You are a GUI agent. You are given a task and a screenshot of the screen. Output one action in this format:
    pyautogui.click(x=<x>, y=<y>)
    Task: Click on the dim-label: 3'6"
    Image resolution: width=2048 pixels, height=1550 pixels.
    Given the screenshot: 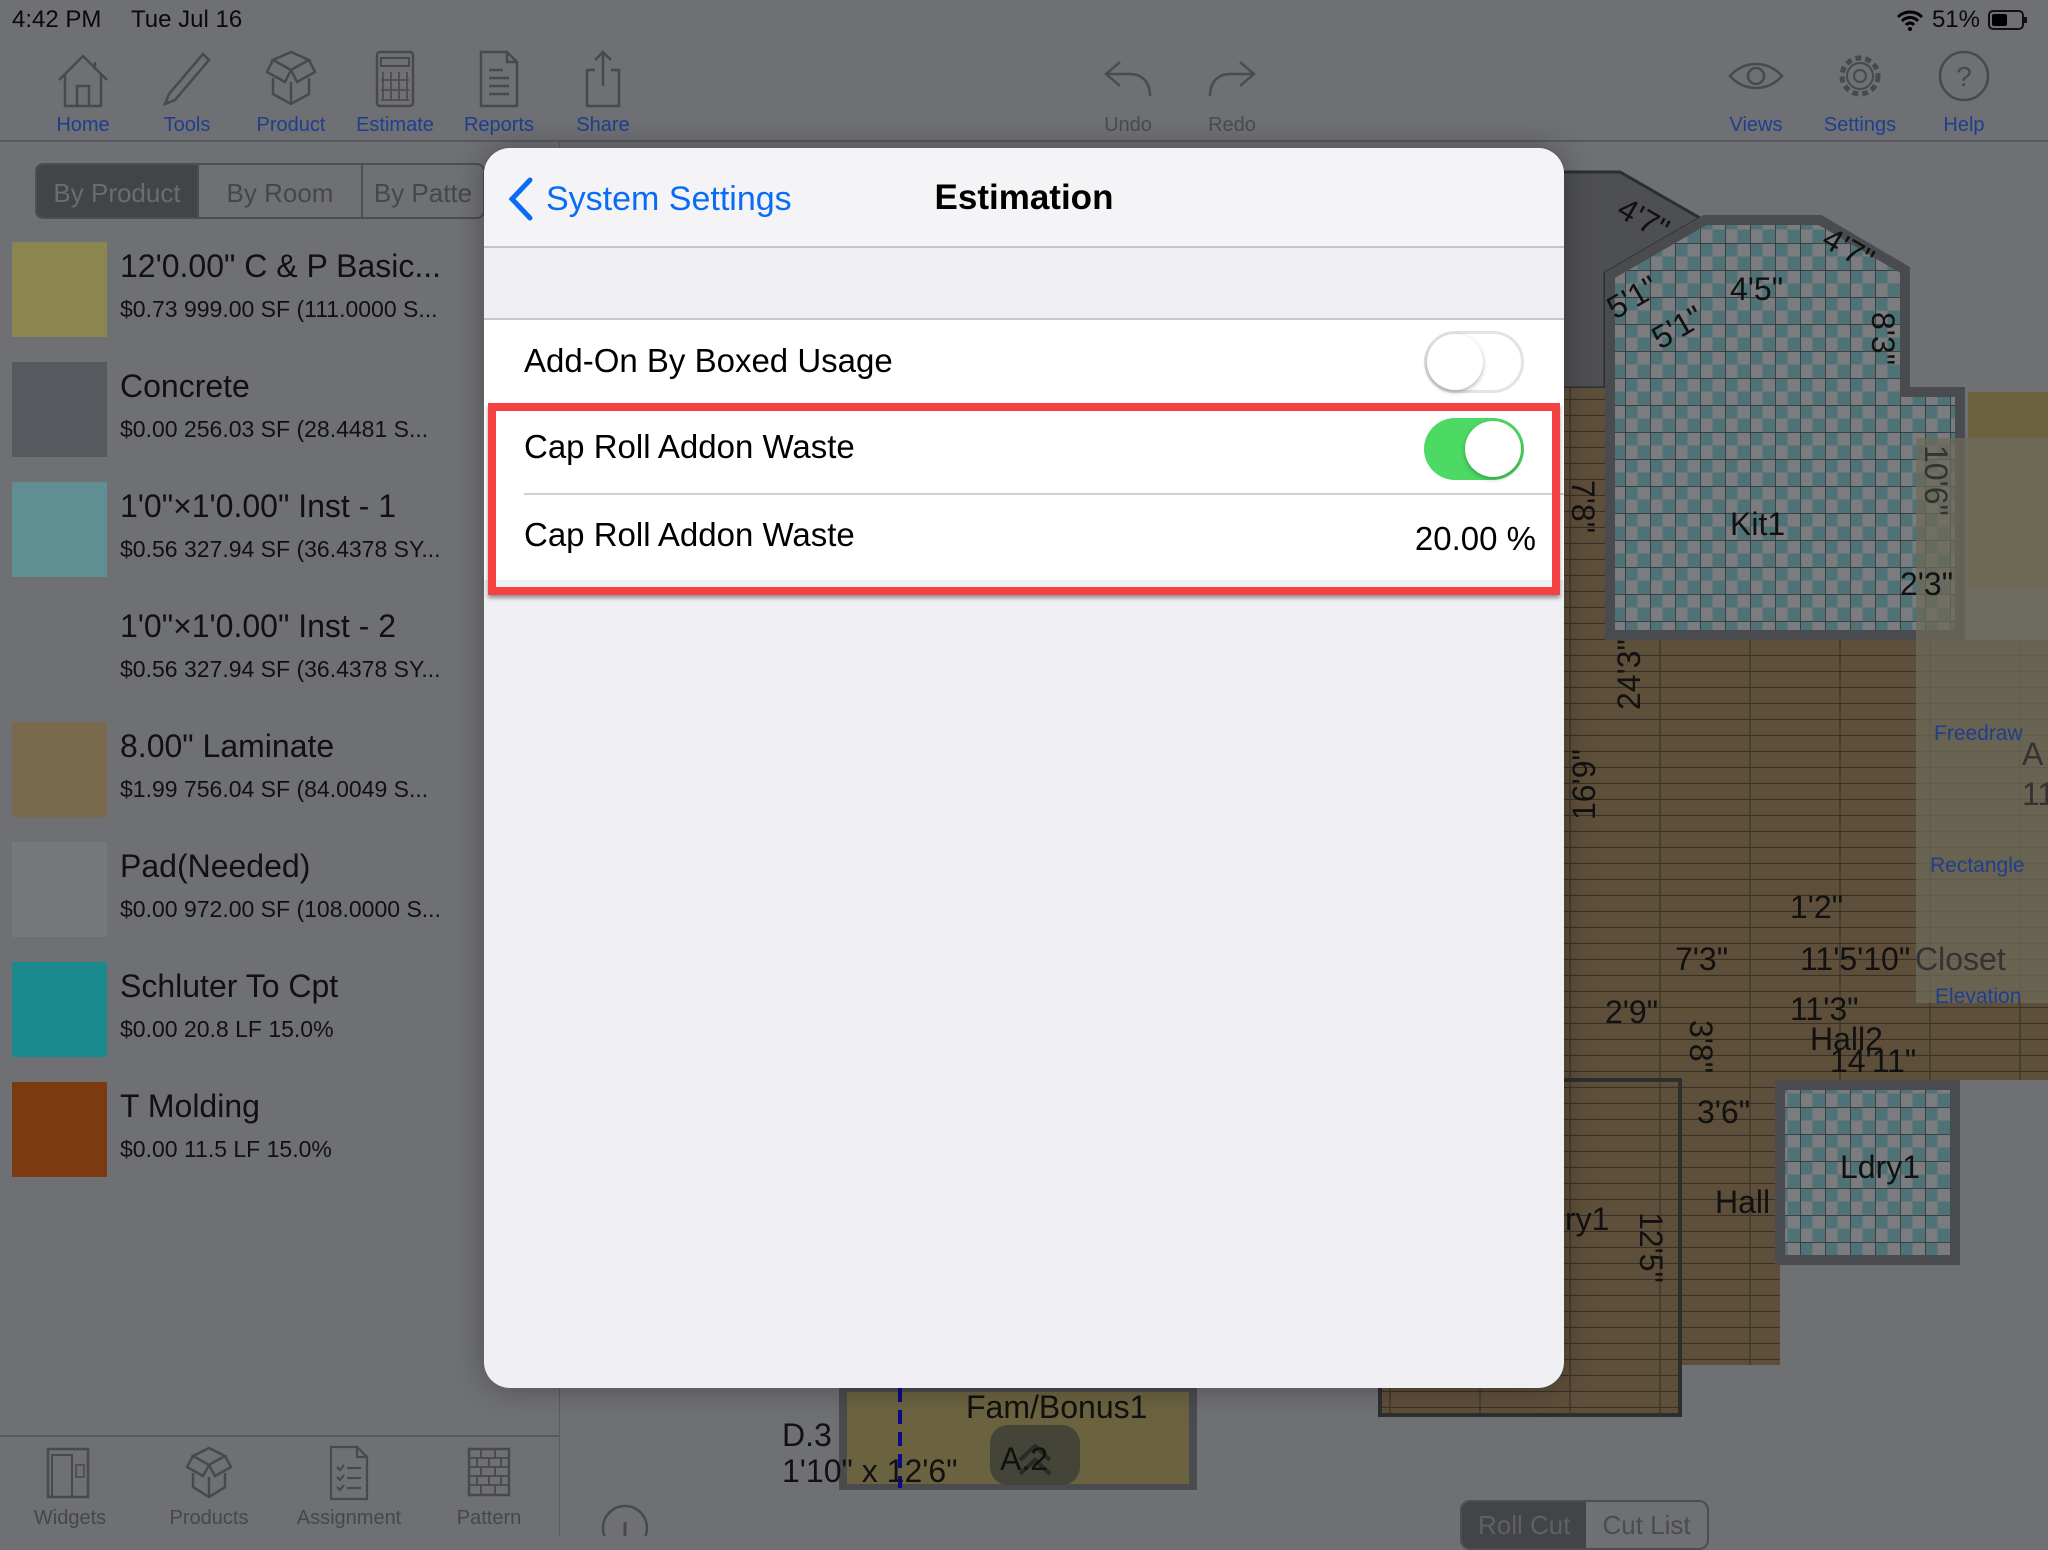 What is the action you would take?
    pyautogui.click(x=1723, y=1112)
    